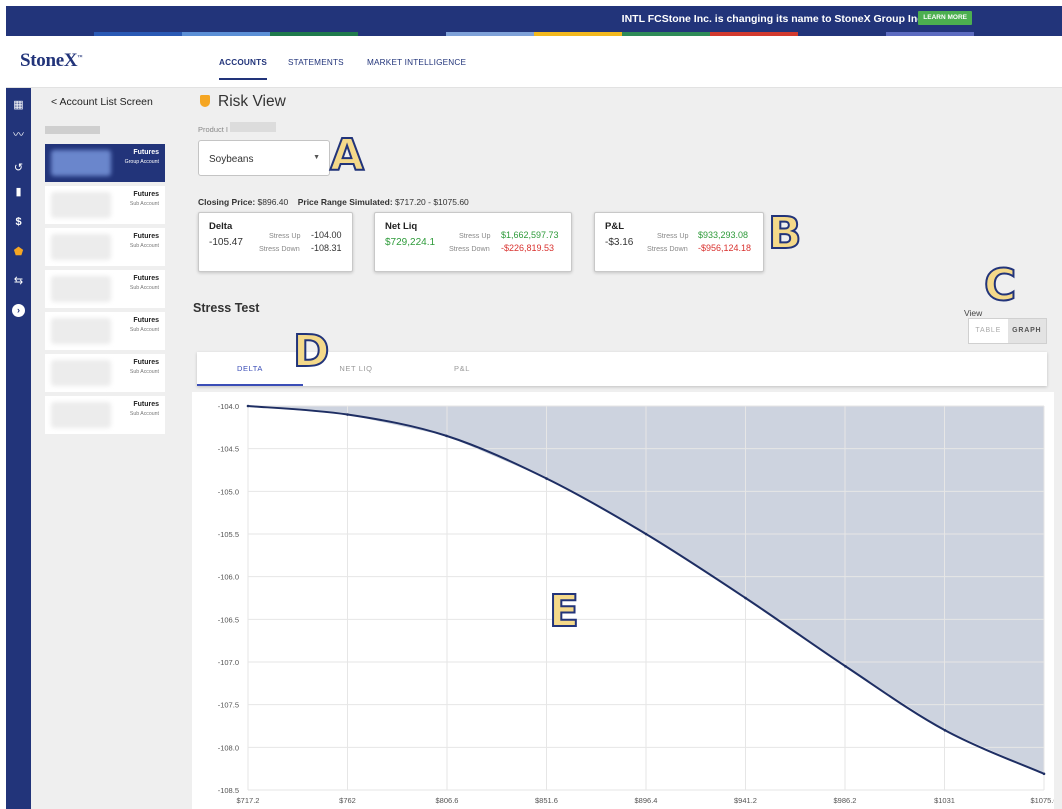 This screenshot has width=1062, height=809. I want to click on stonex-logo: StoneX™, so click(51, 61).